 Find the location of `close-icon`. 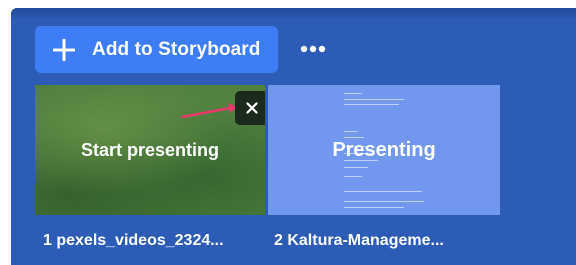

close-icon is located at coordinates (251, 108).